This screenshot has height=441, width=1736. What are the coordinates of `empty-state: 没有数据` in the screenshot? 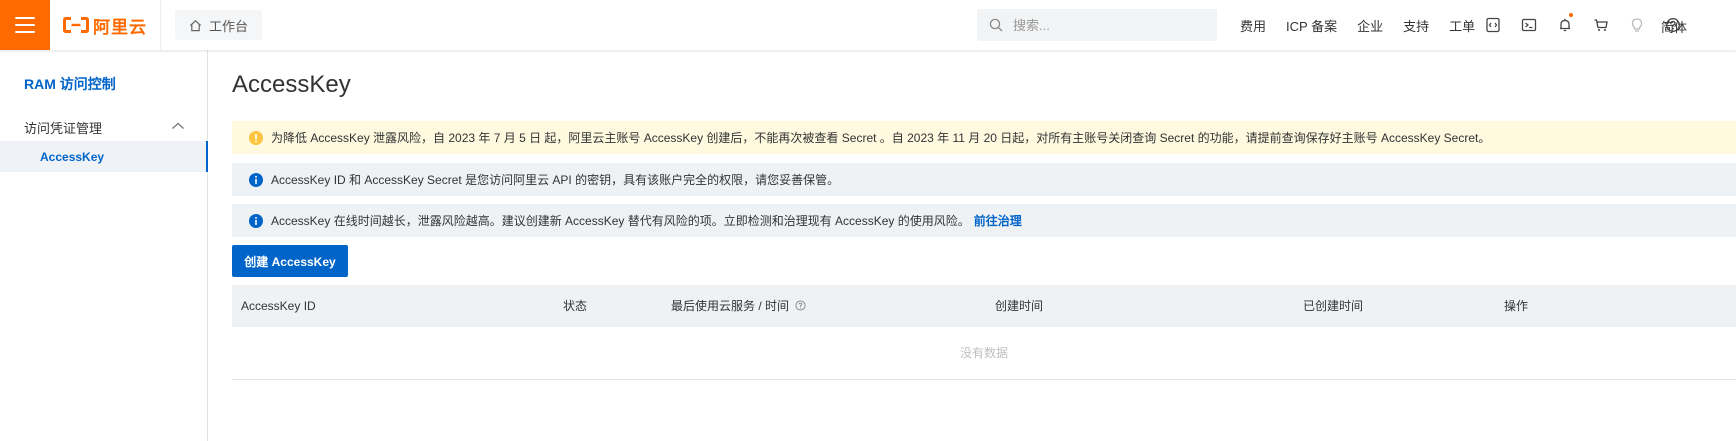 It's located at (984, 353).